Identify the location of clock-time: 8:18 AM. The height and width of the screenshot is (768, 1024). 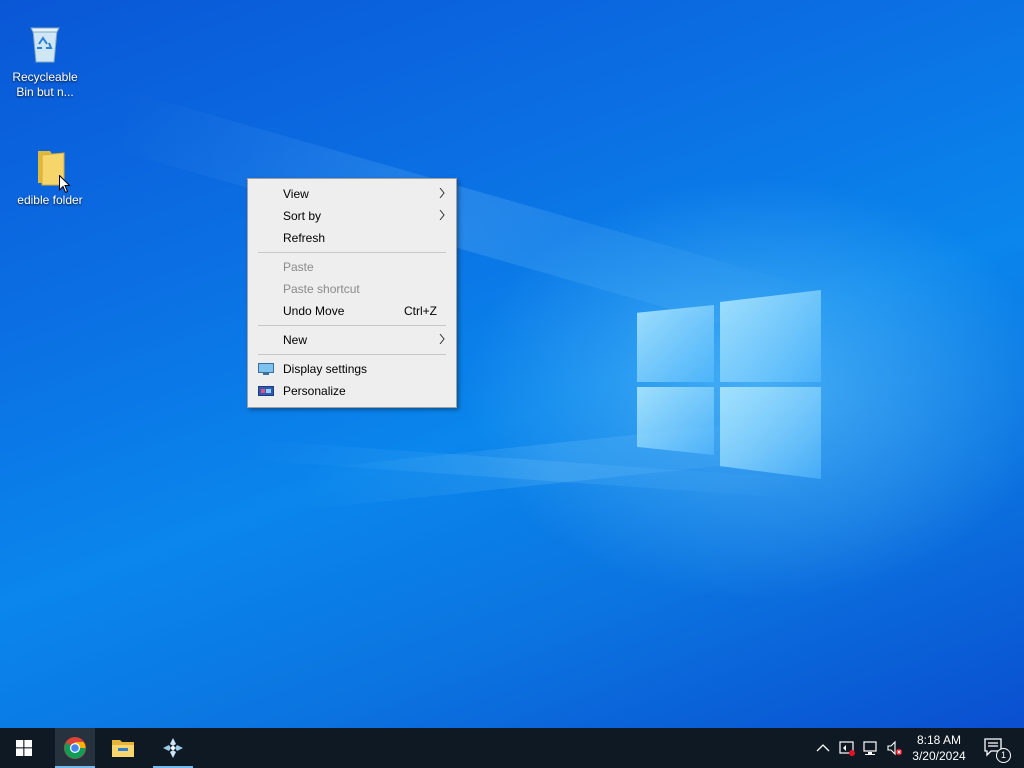
(939, 740).